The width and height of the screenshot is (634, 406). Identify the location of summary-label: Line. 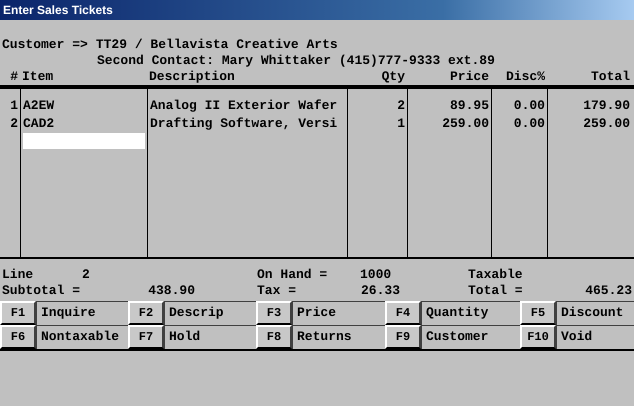
(18, 275).